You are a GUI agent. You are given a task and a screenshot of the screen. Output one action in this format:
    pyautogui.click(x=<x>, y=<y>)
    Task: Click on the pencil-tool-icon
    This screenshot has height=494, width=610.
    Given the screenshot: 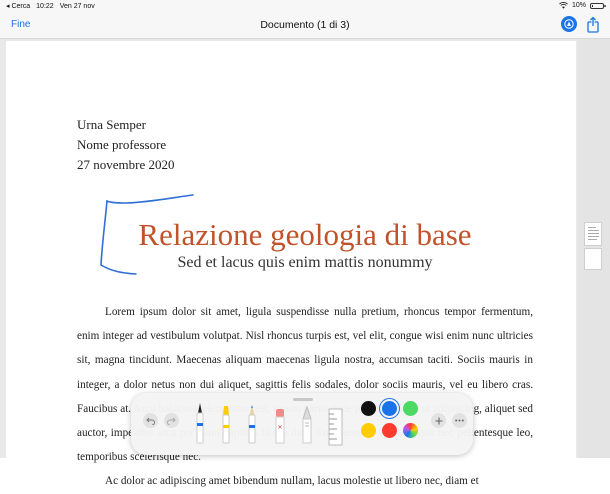 What is the action you would take?
    pyautogui.click(x=252, y=425)
    